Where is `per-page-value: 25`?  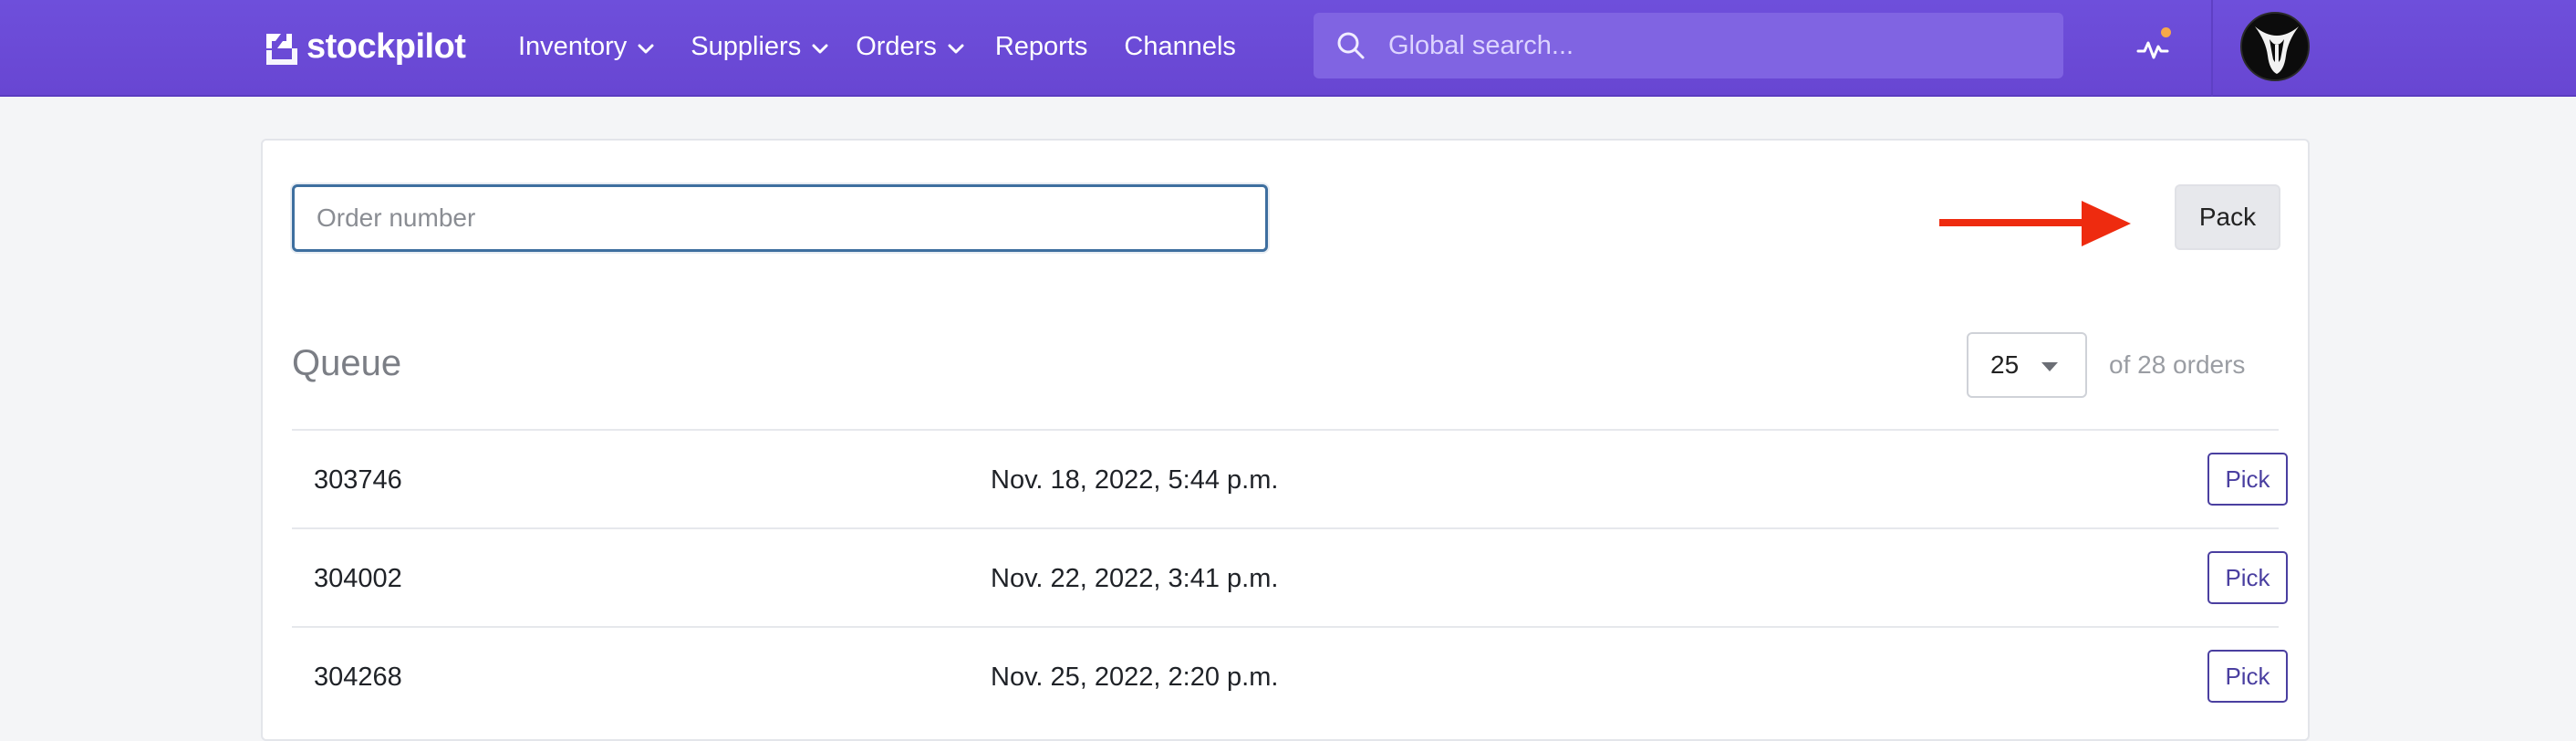
per-page-value: 25 is located at coordinates (2005, 364).